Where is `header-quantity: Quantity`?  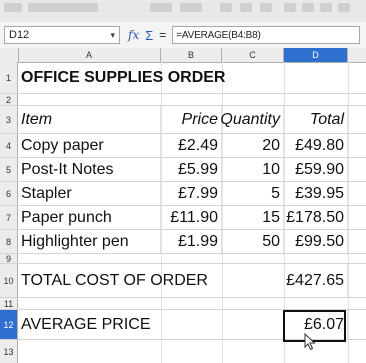
header-quantity: Quantity is located at coordinates (252, 119).